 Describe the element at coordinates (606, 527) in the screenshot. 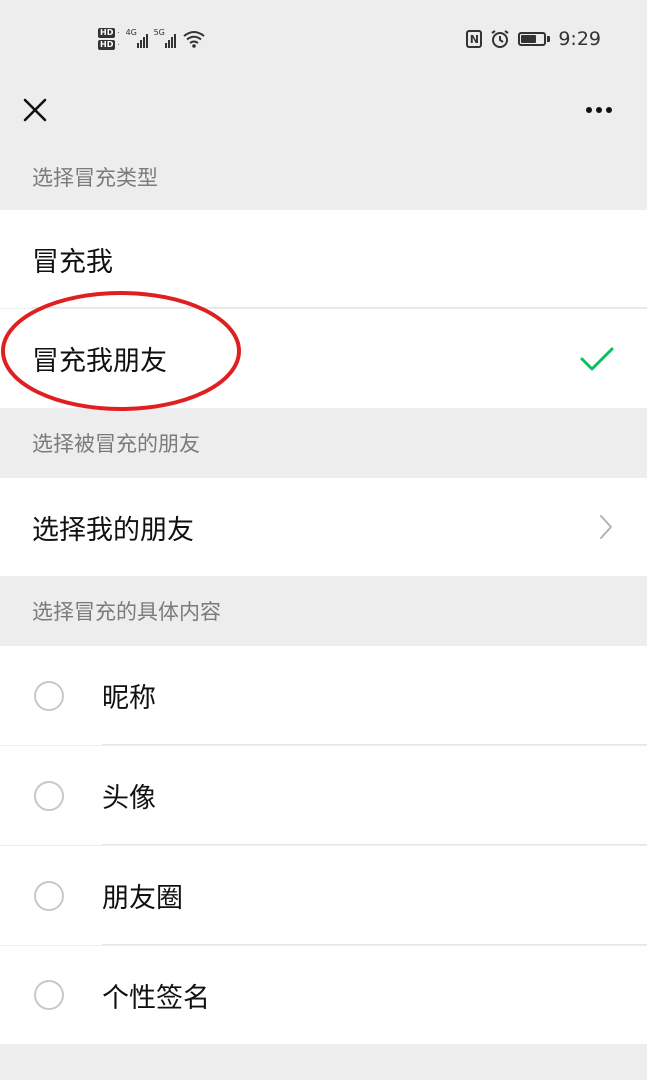

I see `chevron-right-icon` at that location.